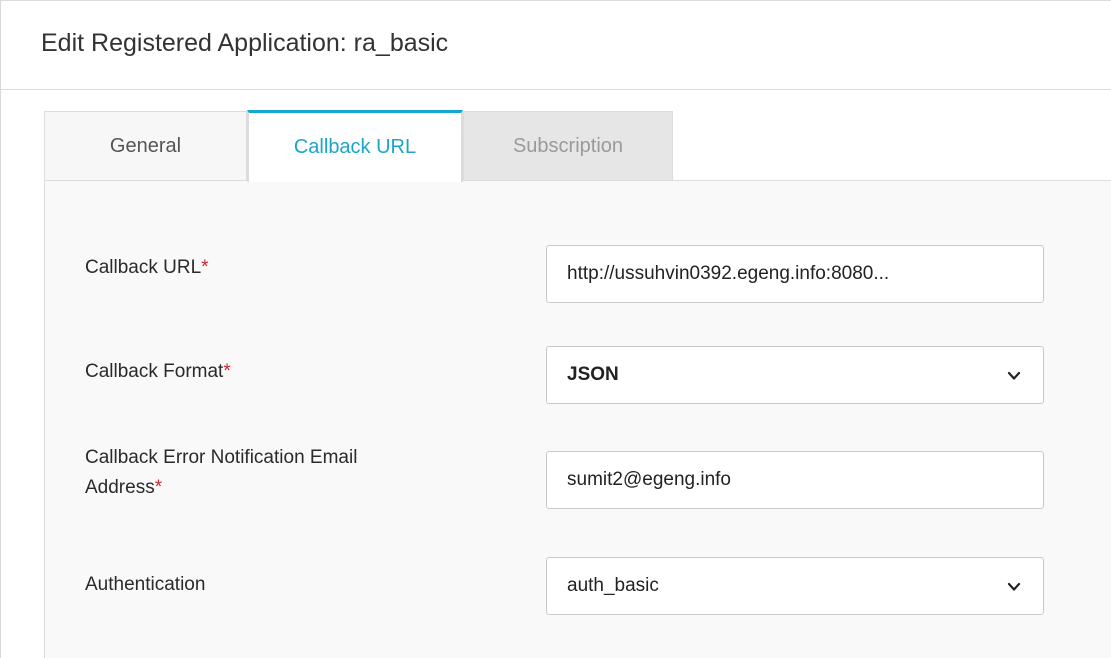 The width and height of the screenshot is (1111, 658). Describe the element at coordinates (221, 457) in the screenshot. I see `error-email-label-line1: Callback Error Notification Email` at that location.